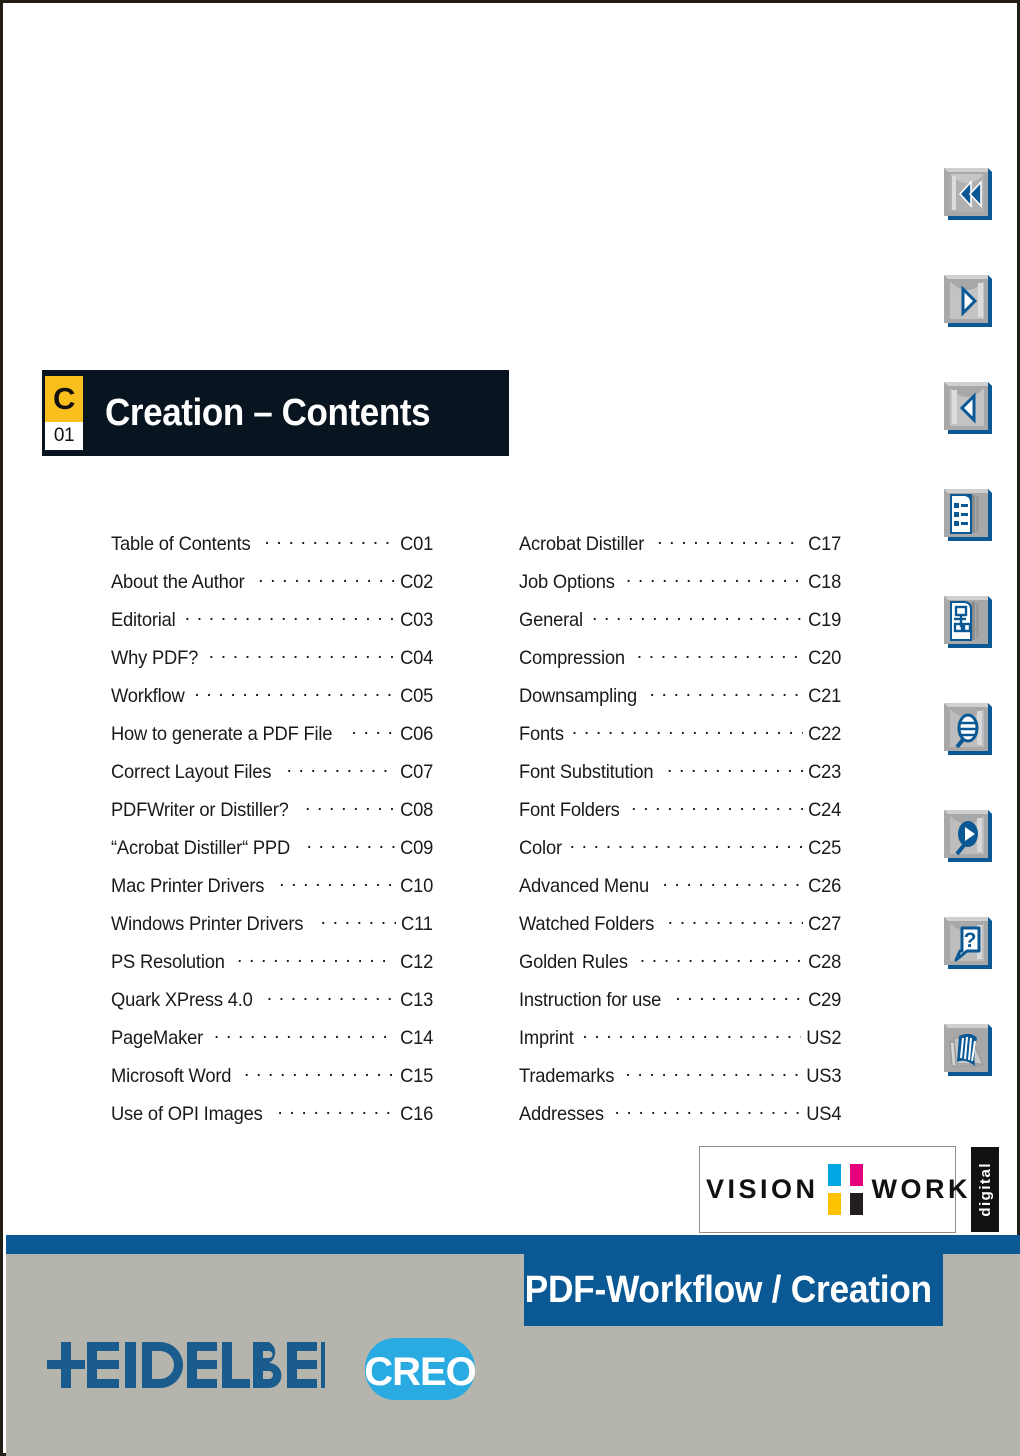  What do you see at coordinates (416, 543) in the screenshot?
I see `toc-entry-page: C01` at bounding box center [416, 543].